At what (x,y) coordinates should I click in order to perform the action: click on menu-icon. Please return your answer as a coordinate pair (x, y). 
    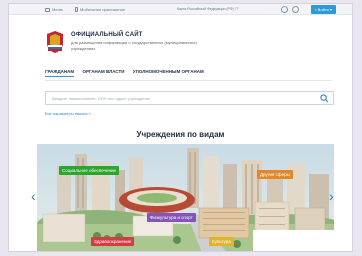
    Looking at the image, I should click on (47, 9).